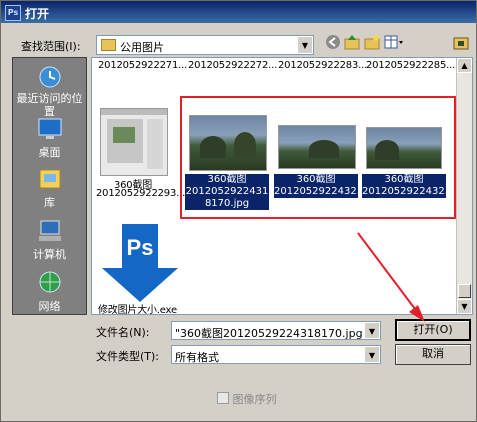  What do you see at coordinates (142, 47) in the screenshot?
I see `lookin-value: 公用图片` at bounding box center [142, 47].